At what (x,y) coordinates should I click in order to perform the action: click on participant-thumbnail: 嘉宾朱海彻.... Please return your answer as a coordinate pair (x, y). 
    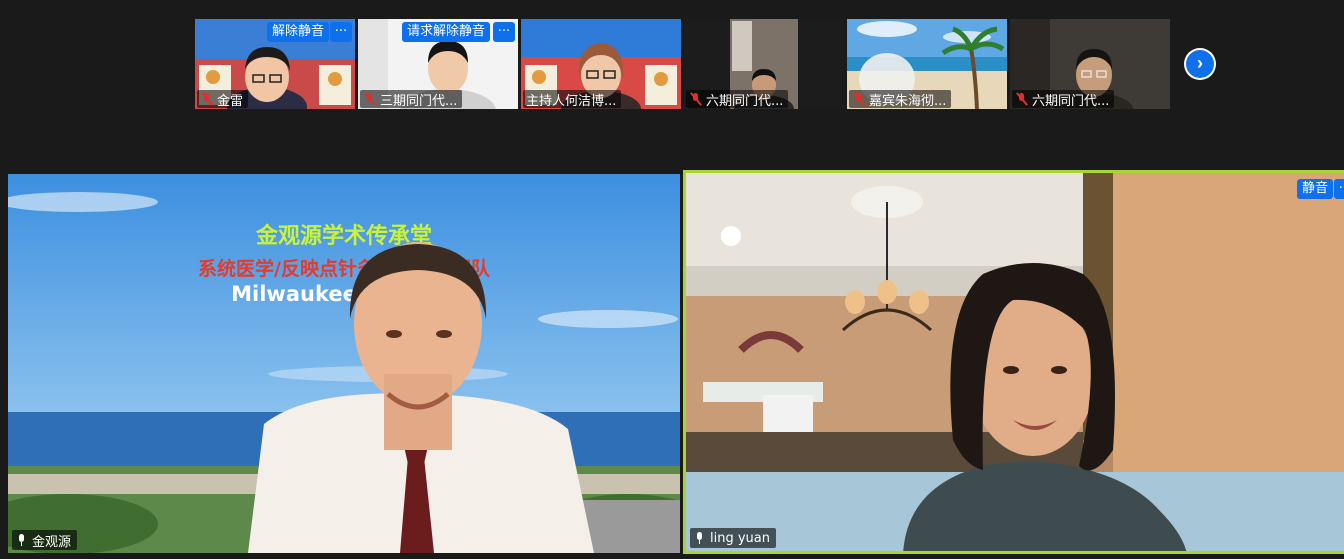
    Looking at the image, I should click on (927, 64).